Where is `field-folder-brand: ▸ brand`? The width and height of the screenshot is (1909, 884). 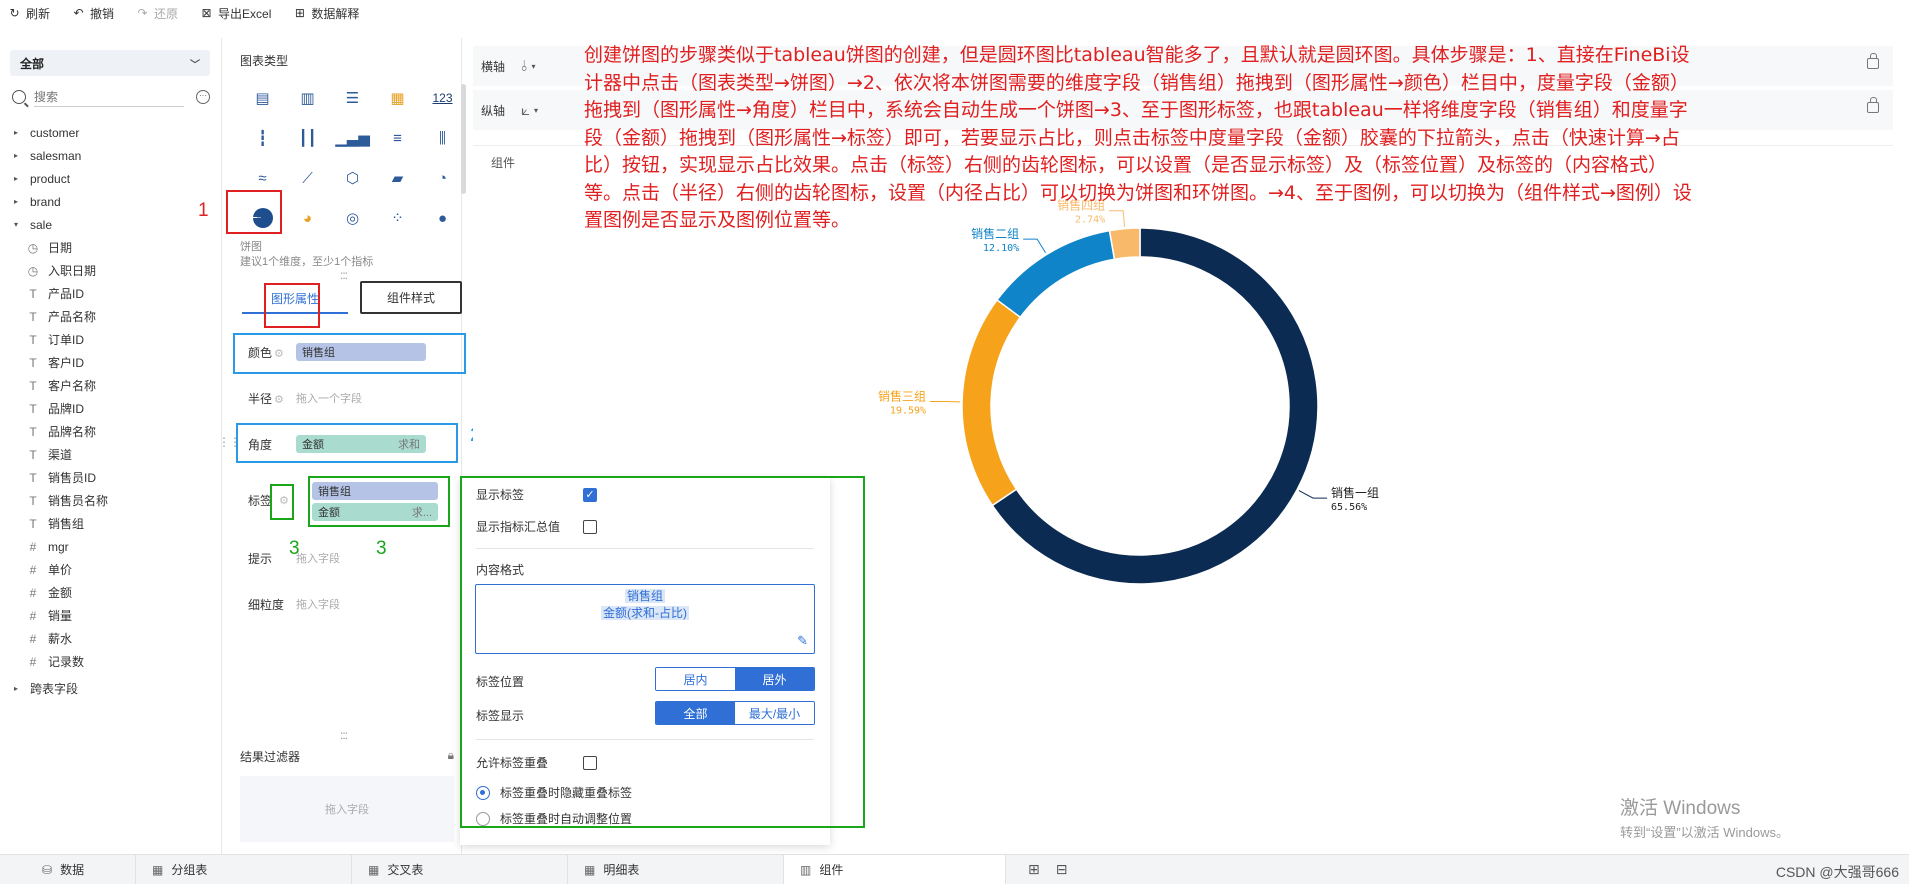
field-folder-brand: ▸ brand is located at coordinates (114, 201).